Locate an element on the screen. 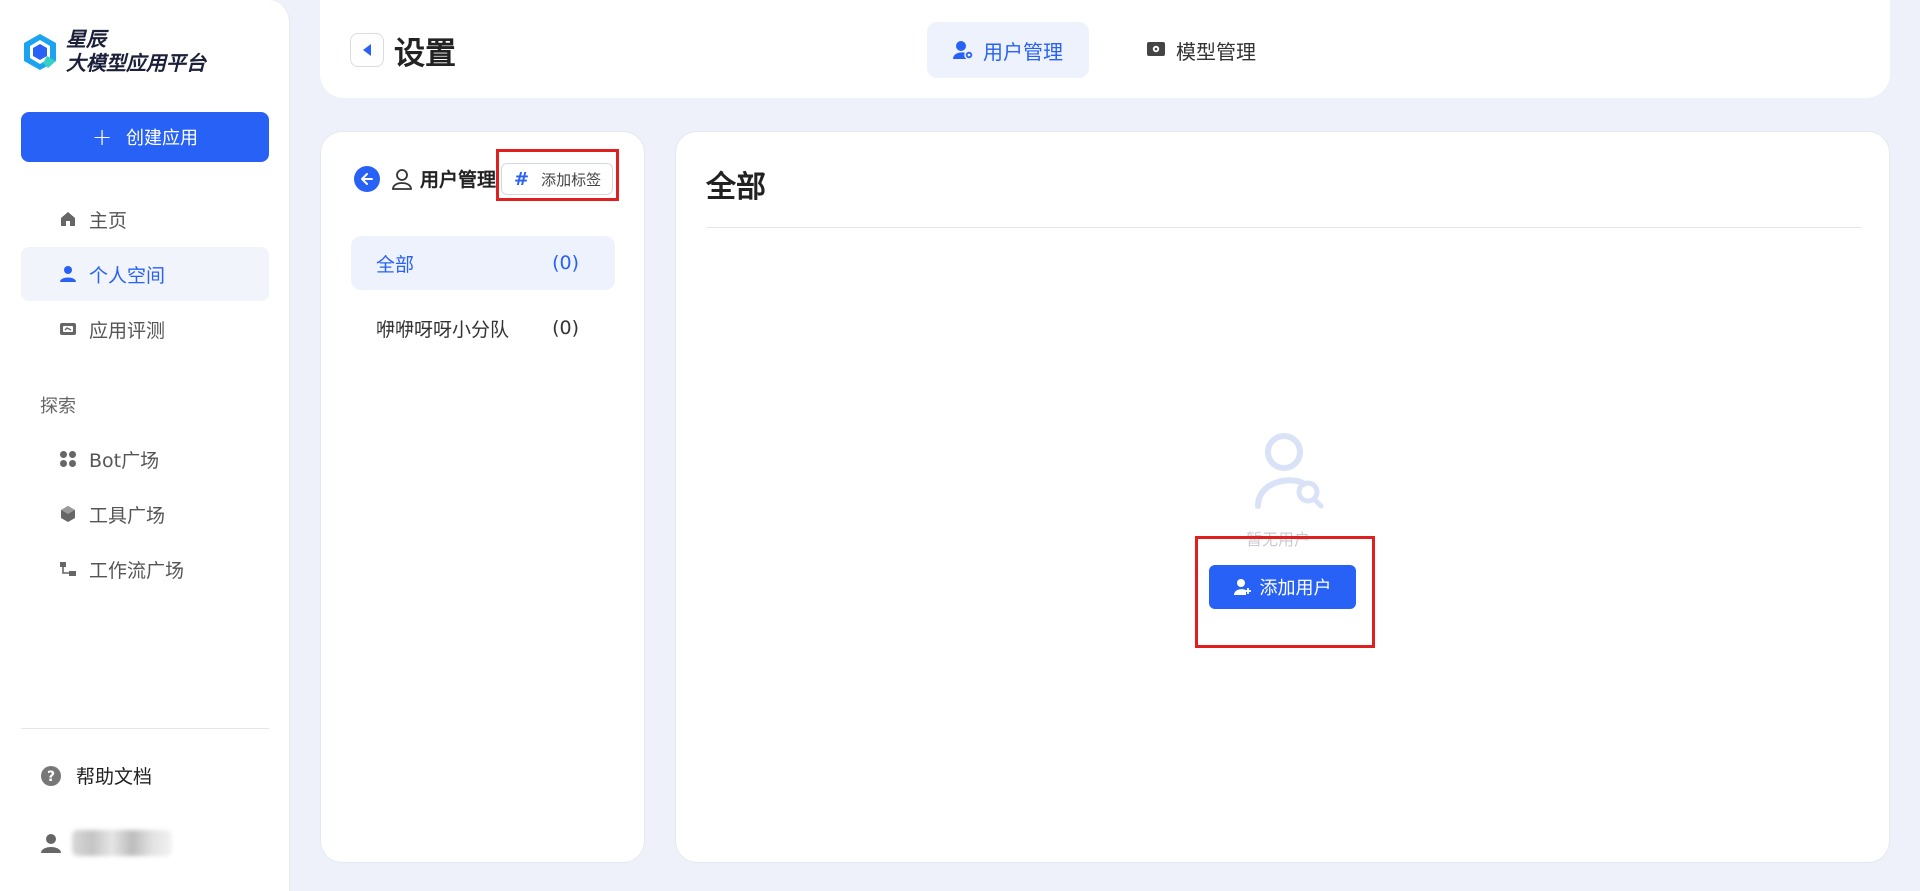 The height and width of the screenshot is (891, 1920). back-button is located at coordinates (367, 50).